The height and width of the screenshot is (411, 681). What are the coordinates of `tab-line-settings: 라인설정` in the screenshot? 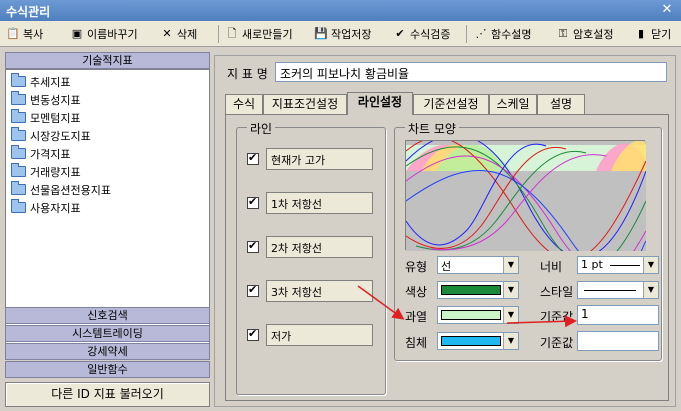 It's located at (380, 103).